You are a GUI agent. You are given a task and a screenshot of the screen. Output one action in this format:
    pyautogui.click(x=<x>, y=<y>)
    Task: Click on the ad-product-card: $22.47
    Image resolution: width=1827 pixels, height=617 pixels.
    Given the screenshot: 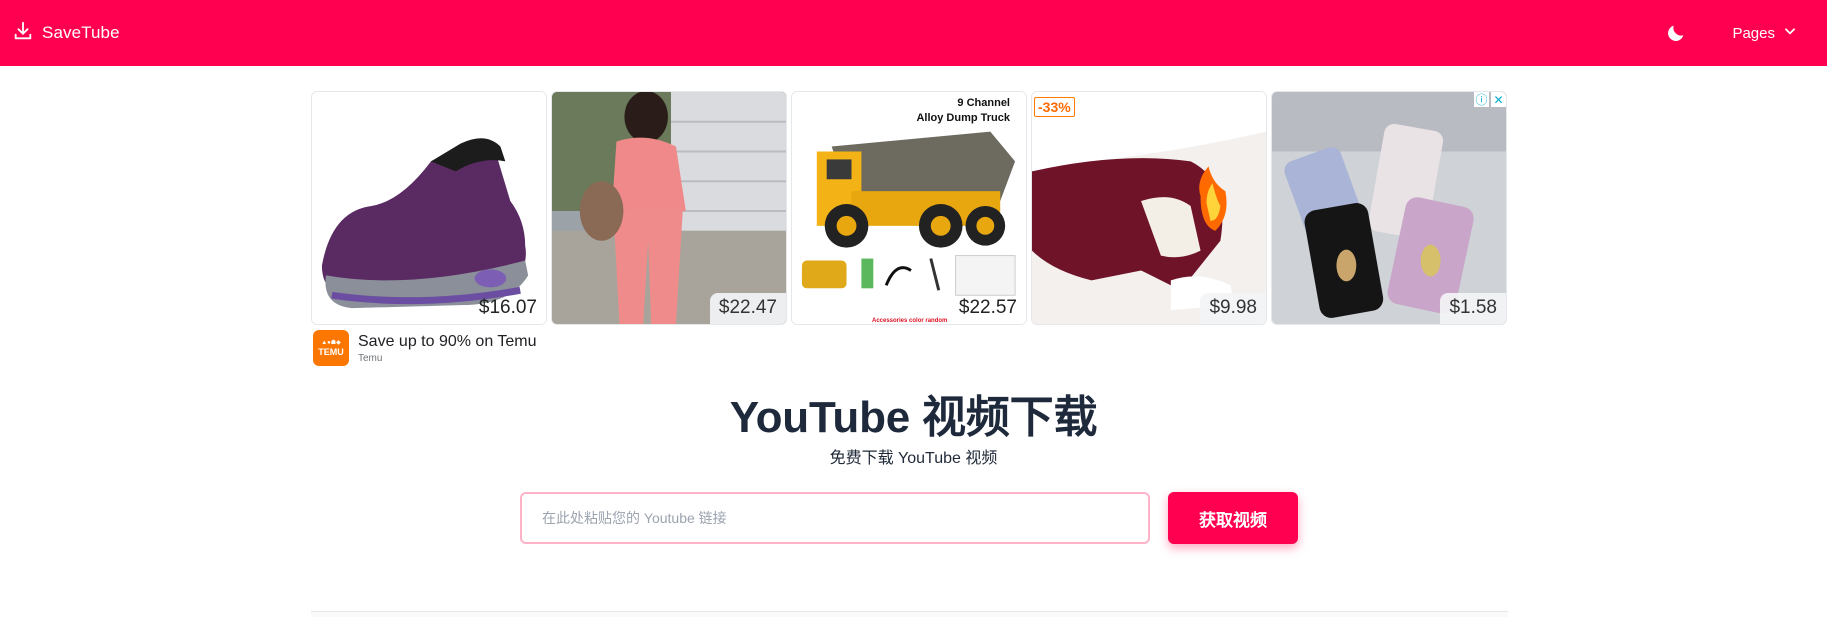 What is the action you would take?
    pyautogui.click(x=669, y=208)
    